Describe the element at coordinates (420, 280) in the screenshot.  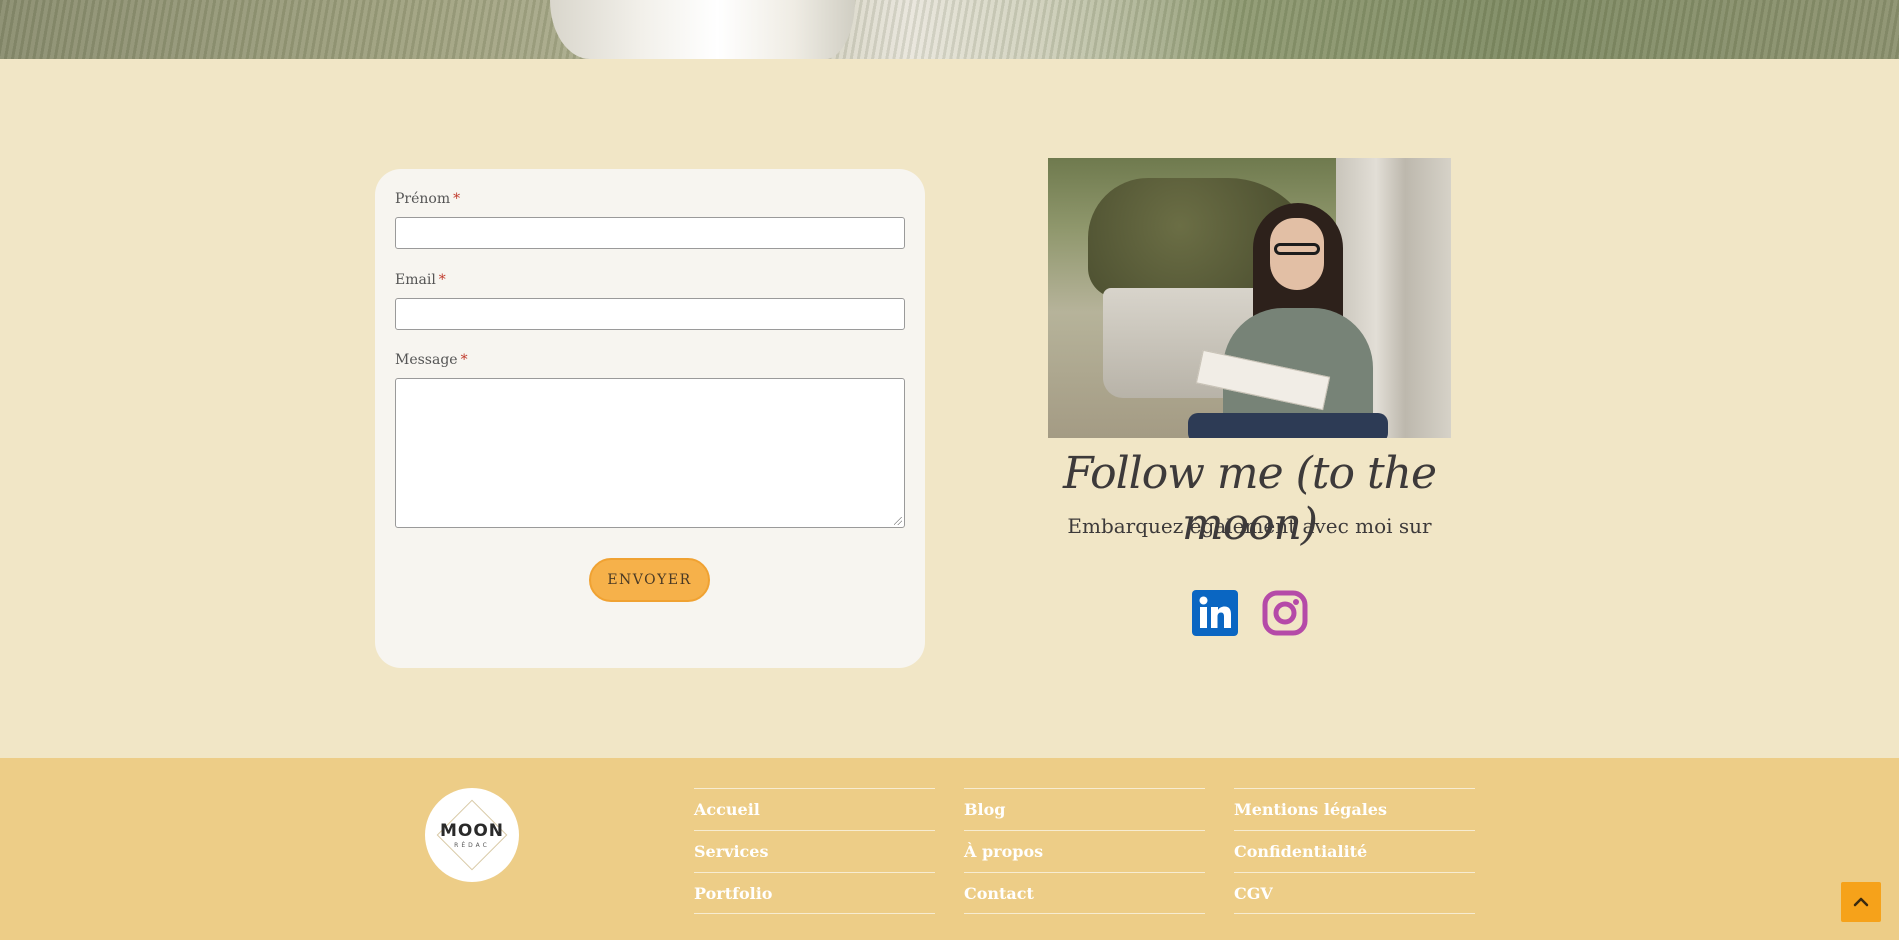
I see `email-label: Email *` at that location.